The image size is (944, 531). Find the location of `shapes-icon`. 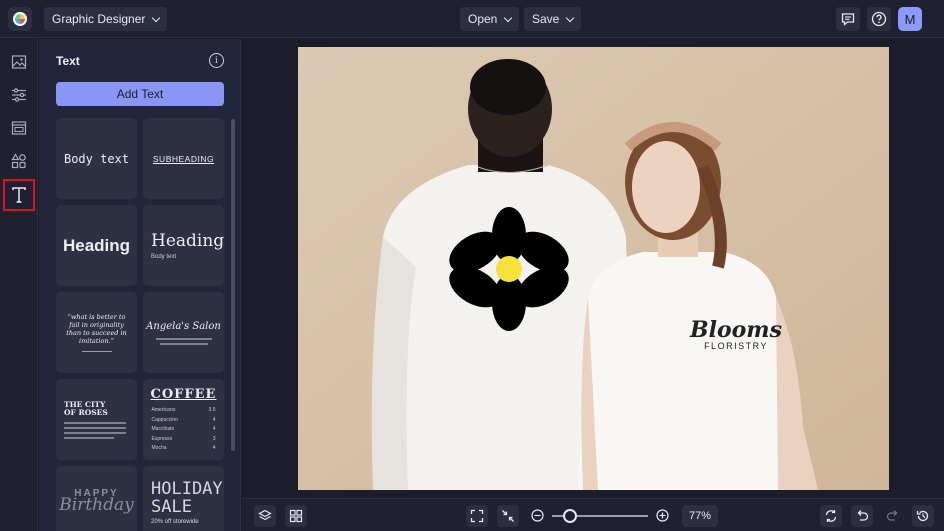

shapes-icon is located at coordinates (18, 161).